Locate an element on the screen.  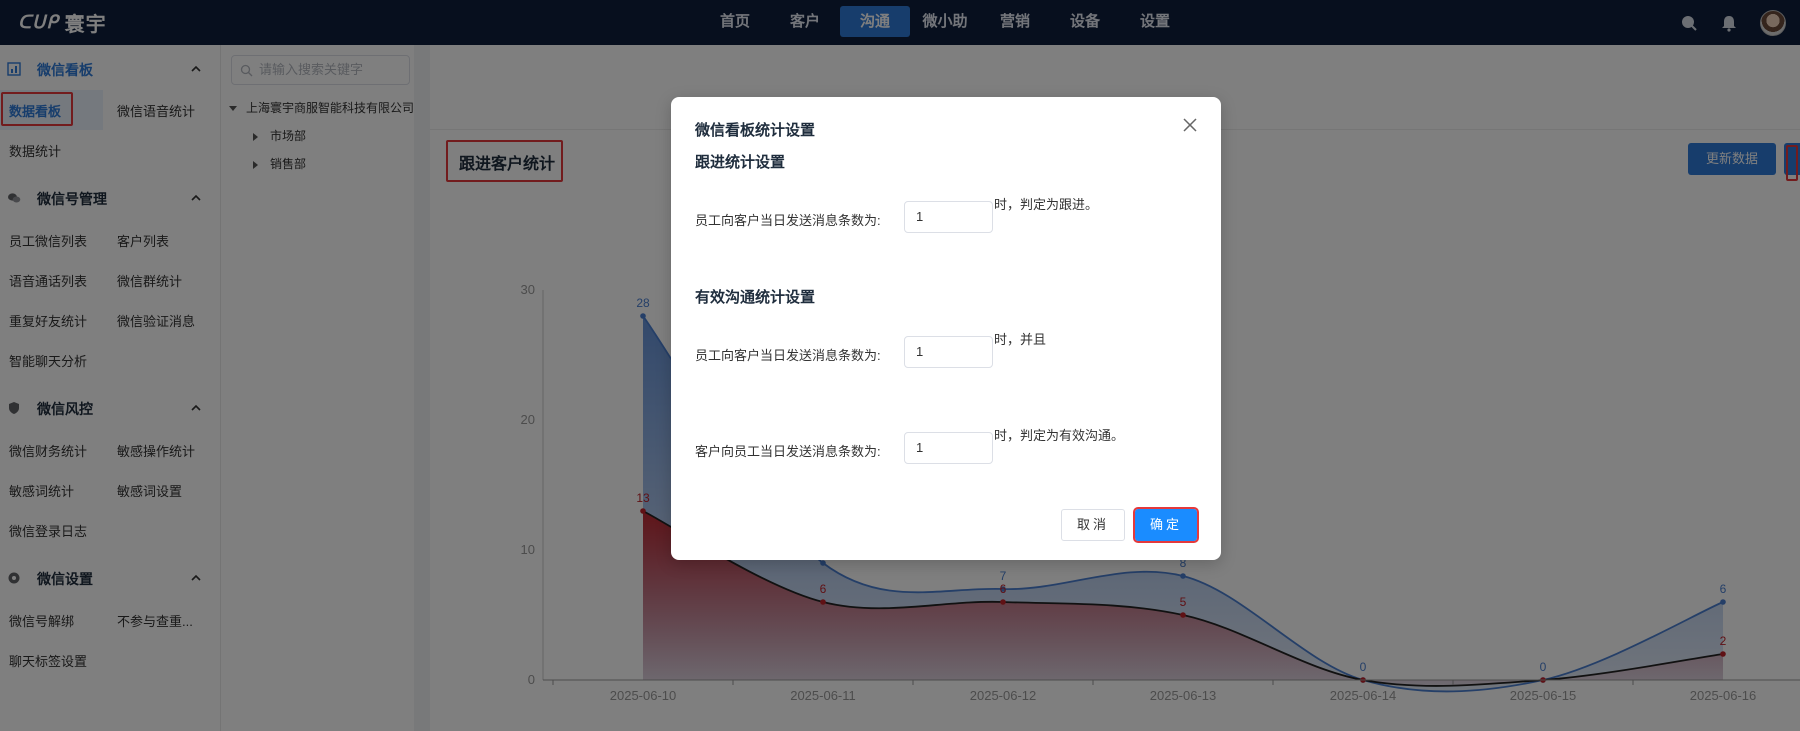
dialog-title: 微信看板统计设置 is located at coordinates (755, 130).